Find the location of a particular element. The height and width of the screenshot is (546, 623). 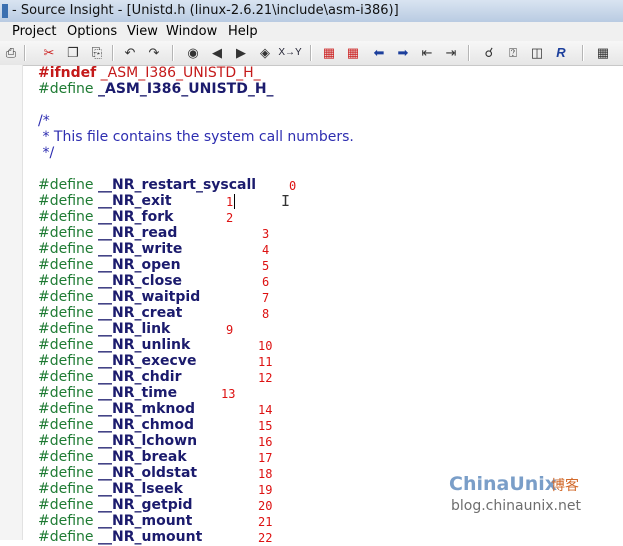

syscall-number: 8 is located at coordinates (266, 314).